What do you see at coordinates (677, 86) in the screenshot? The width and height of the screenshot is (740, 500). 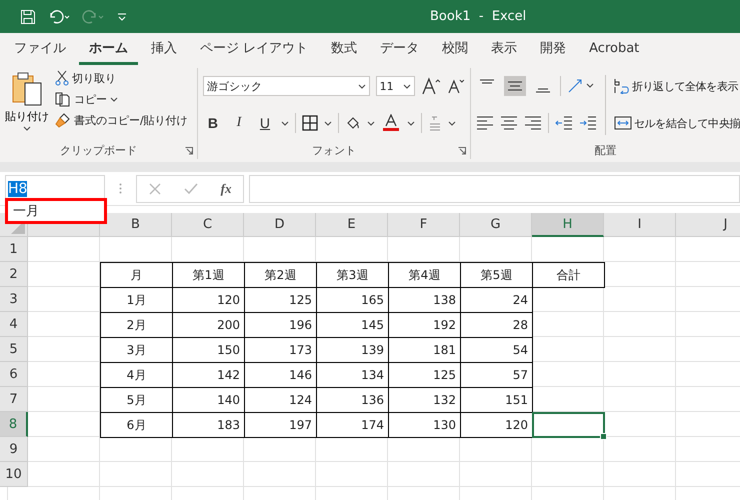 I see `wrap-text-button: 折り返して全体を表示` at bounding box center [677, 86].